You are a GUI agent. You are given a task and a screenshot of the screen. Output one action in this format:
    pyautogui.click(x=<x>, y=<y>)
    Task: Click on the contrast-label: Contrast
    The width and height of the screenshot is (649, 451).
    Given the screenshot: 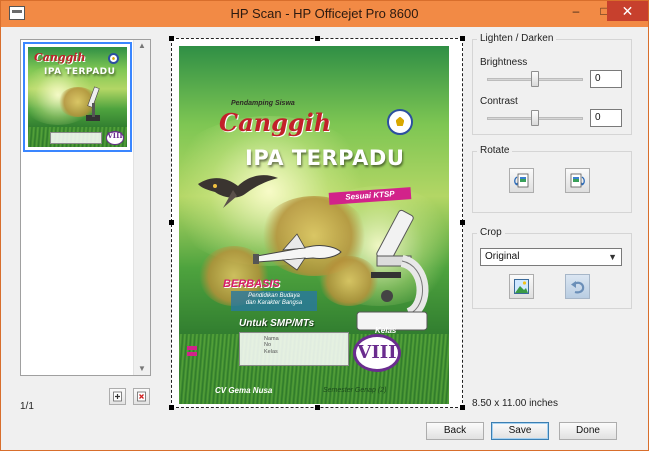 What is the action you would take?
    pyautogui.click(x=499, y=101)
    